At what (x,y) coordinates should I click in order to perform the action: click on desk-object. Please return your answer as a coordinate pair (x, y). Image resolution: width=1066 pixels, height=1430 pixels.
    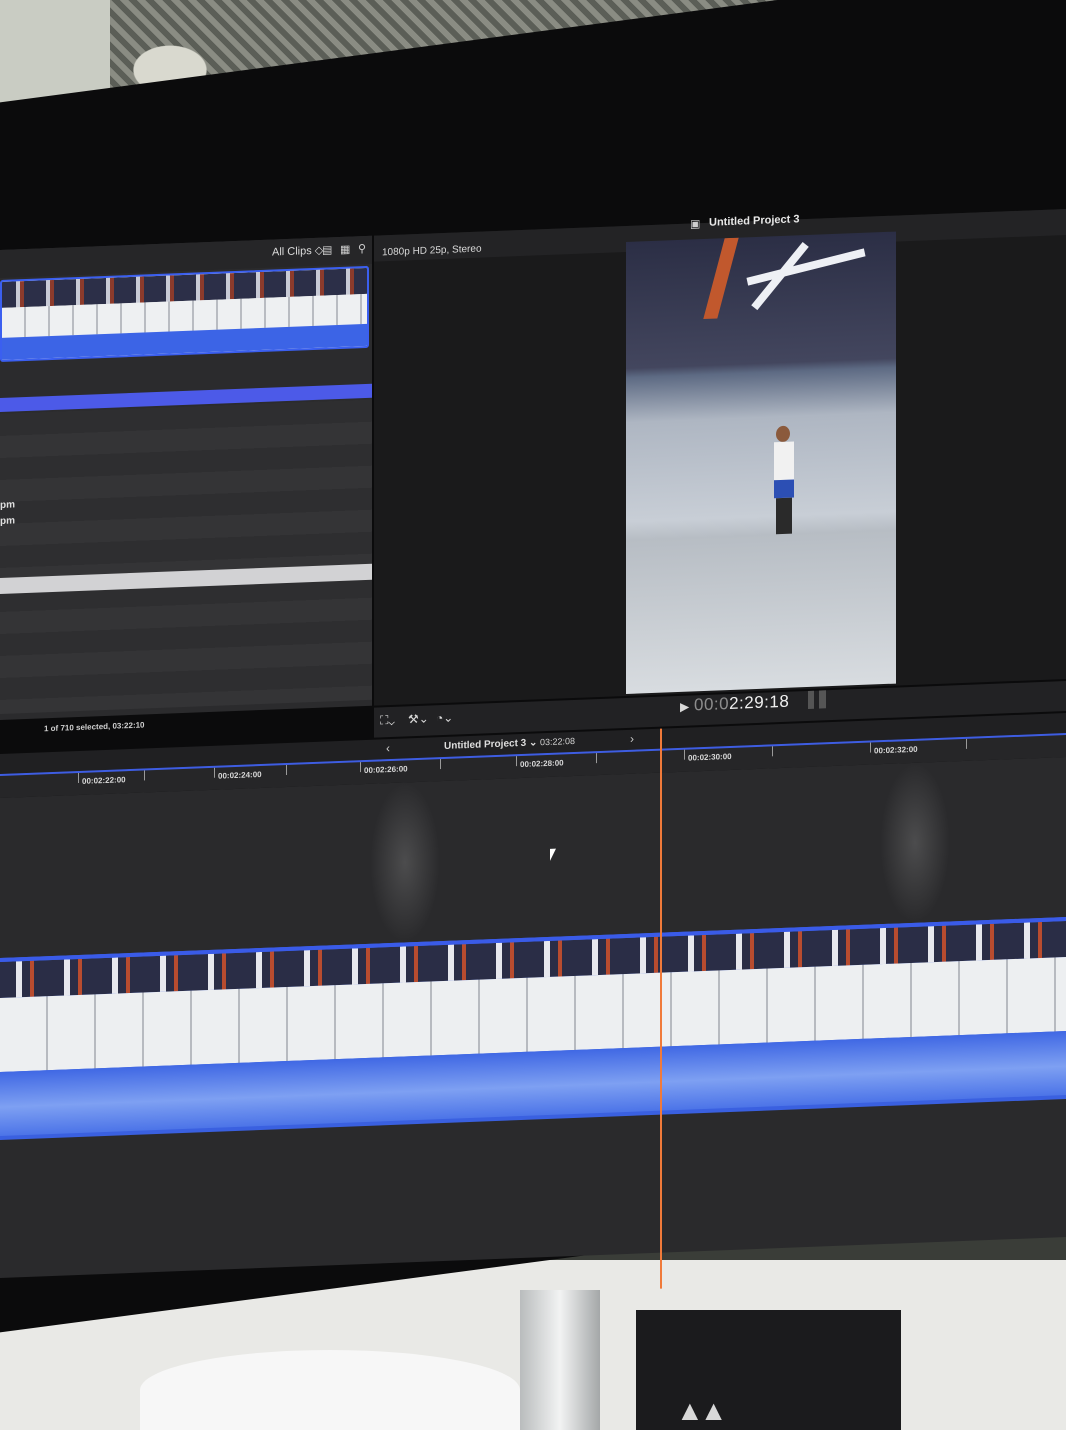
    Looking at the image, I should click on (330, 1390).